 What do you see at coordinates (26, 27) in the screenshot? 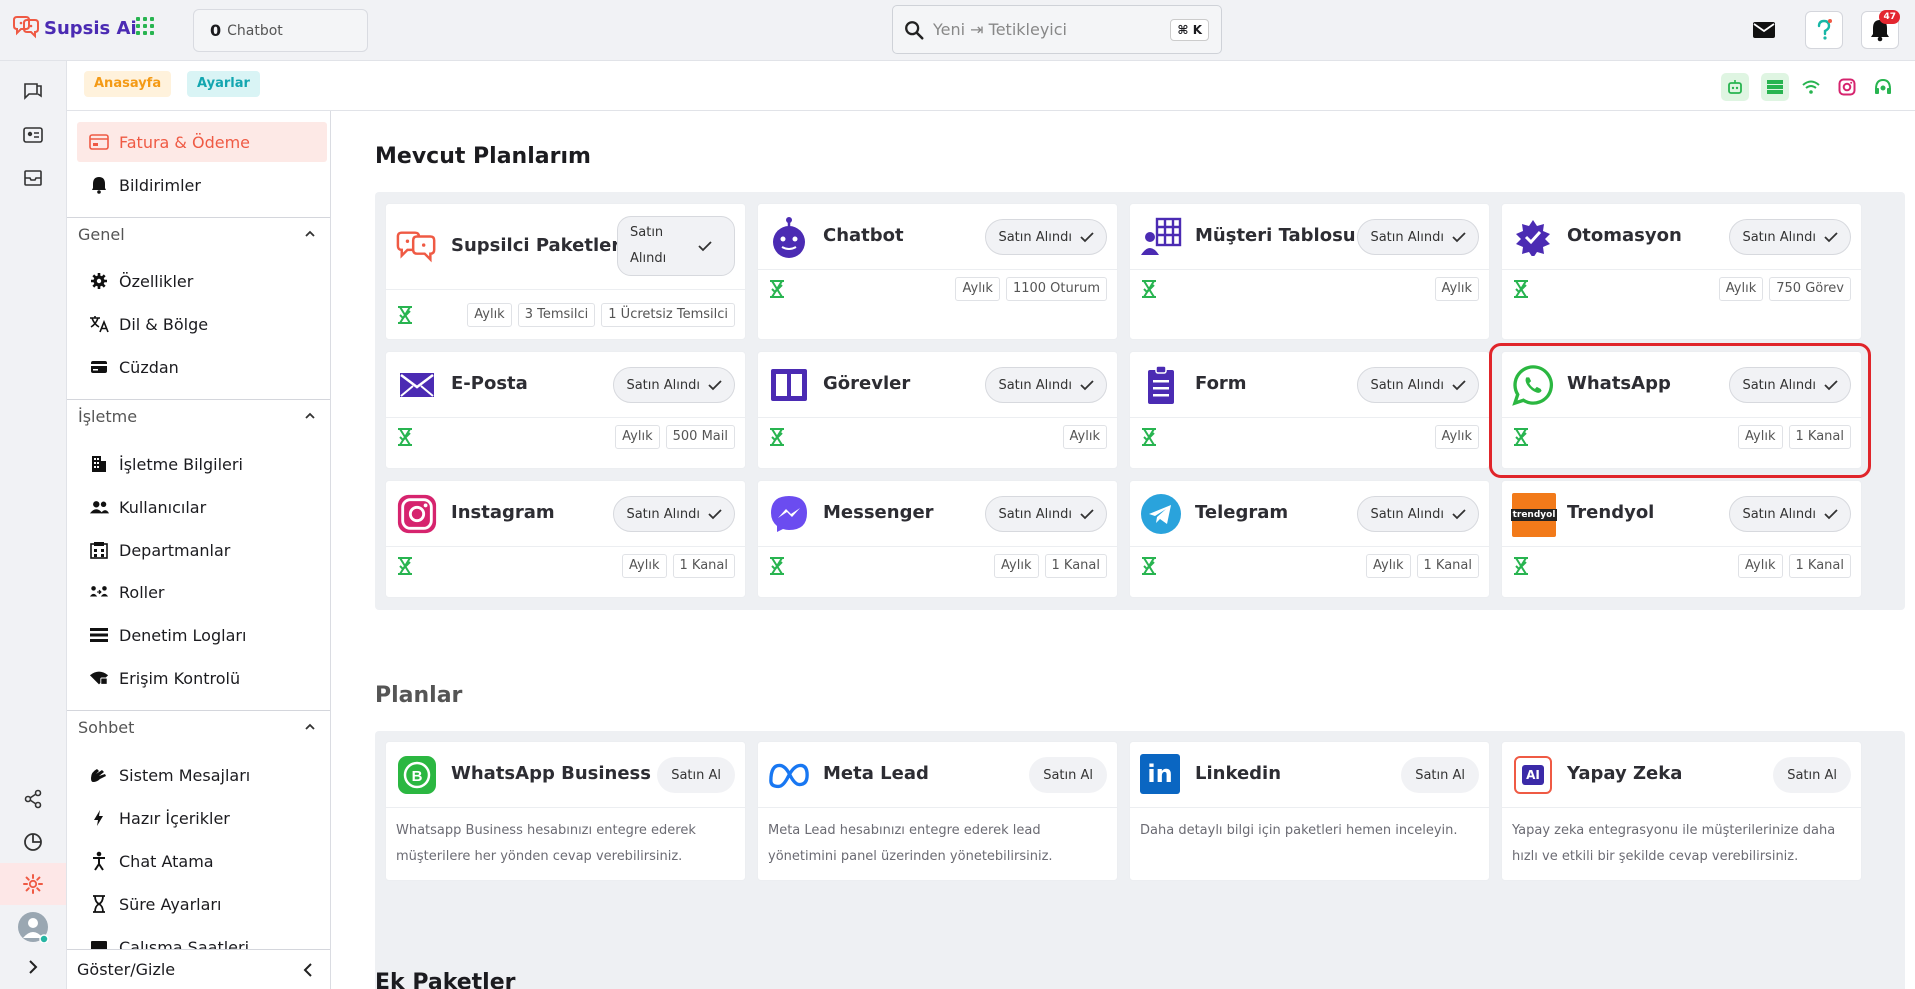
I see `supsis-logo-icon` at bounding box center [26, 27].